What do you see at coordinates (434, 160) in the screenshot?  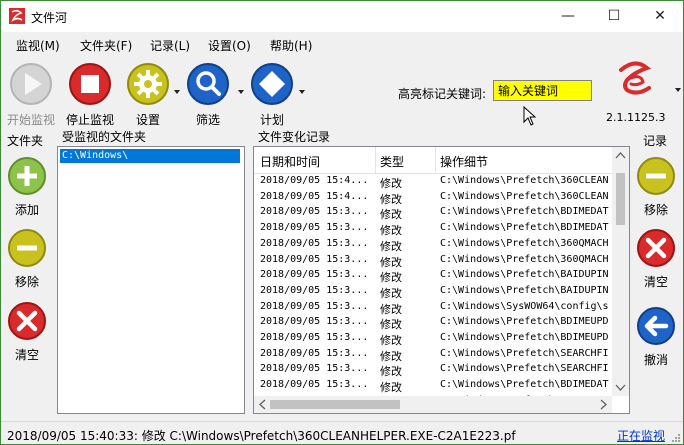 I see `table-header: 日期和时间 类型 操作细节` at bounding box center [434, 160].